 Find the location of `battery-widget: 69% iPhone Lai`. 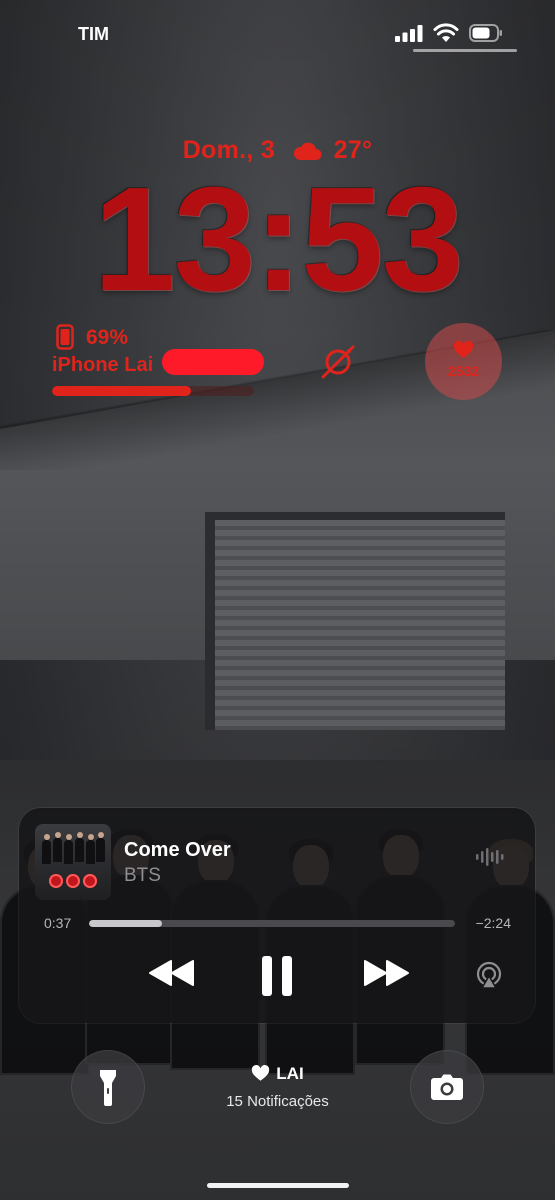

battery-widget: 69% iPhone Lai is located at coordinates (158, 362).